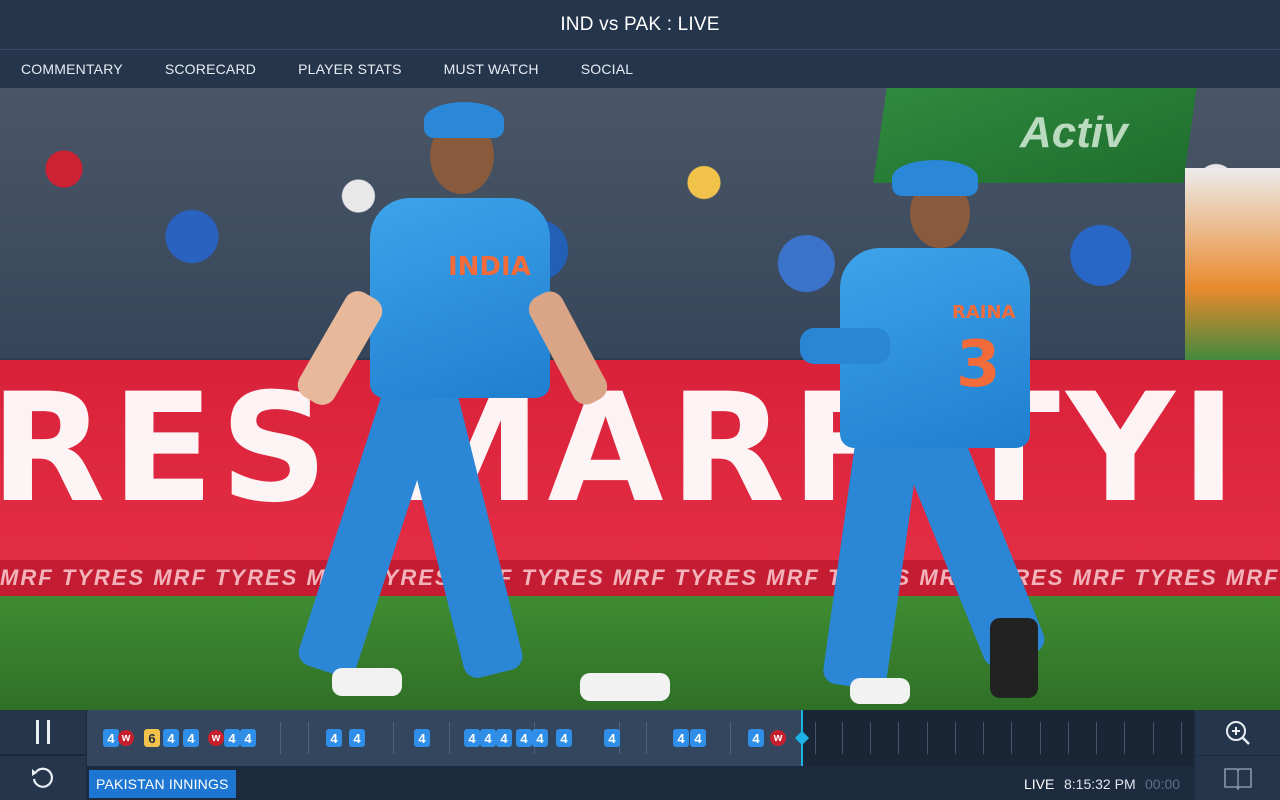  I want to click on ball-timeline: 4w644w444444444444444w, so click(640, 738).